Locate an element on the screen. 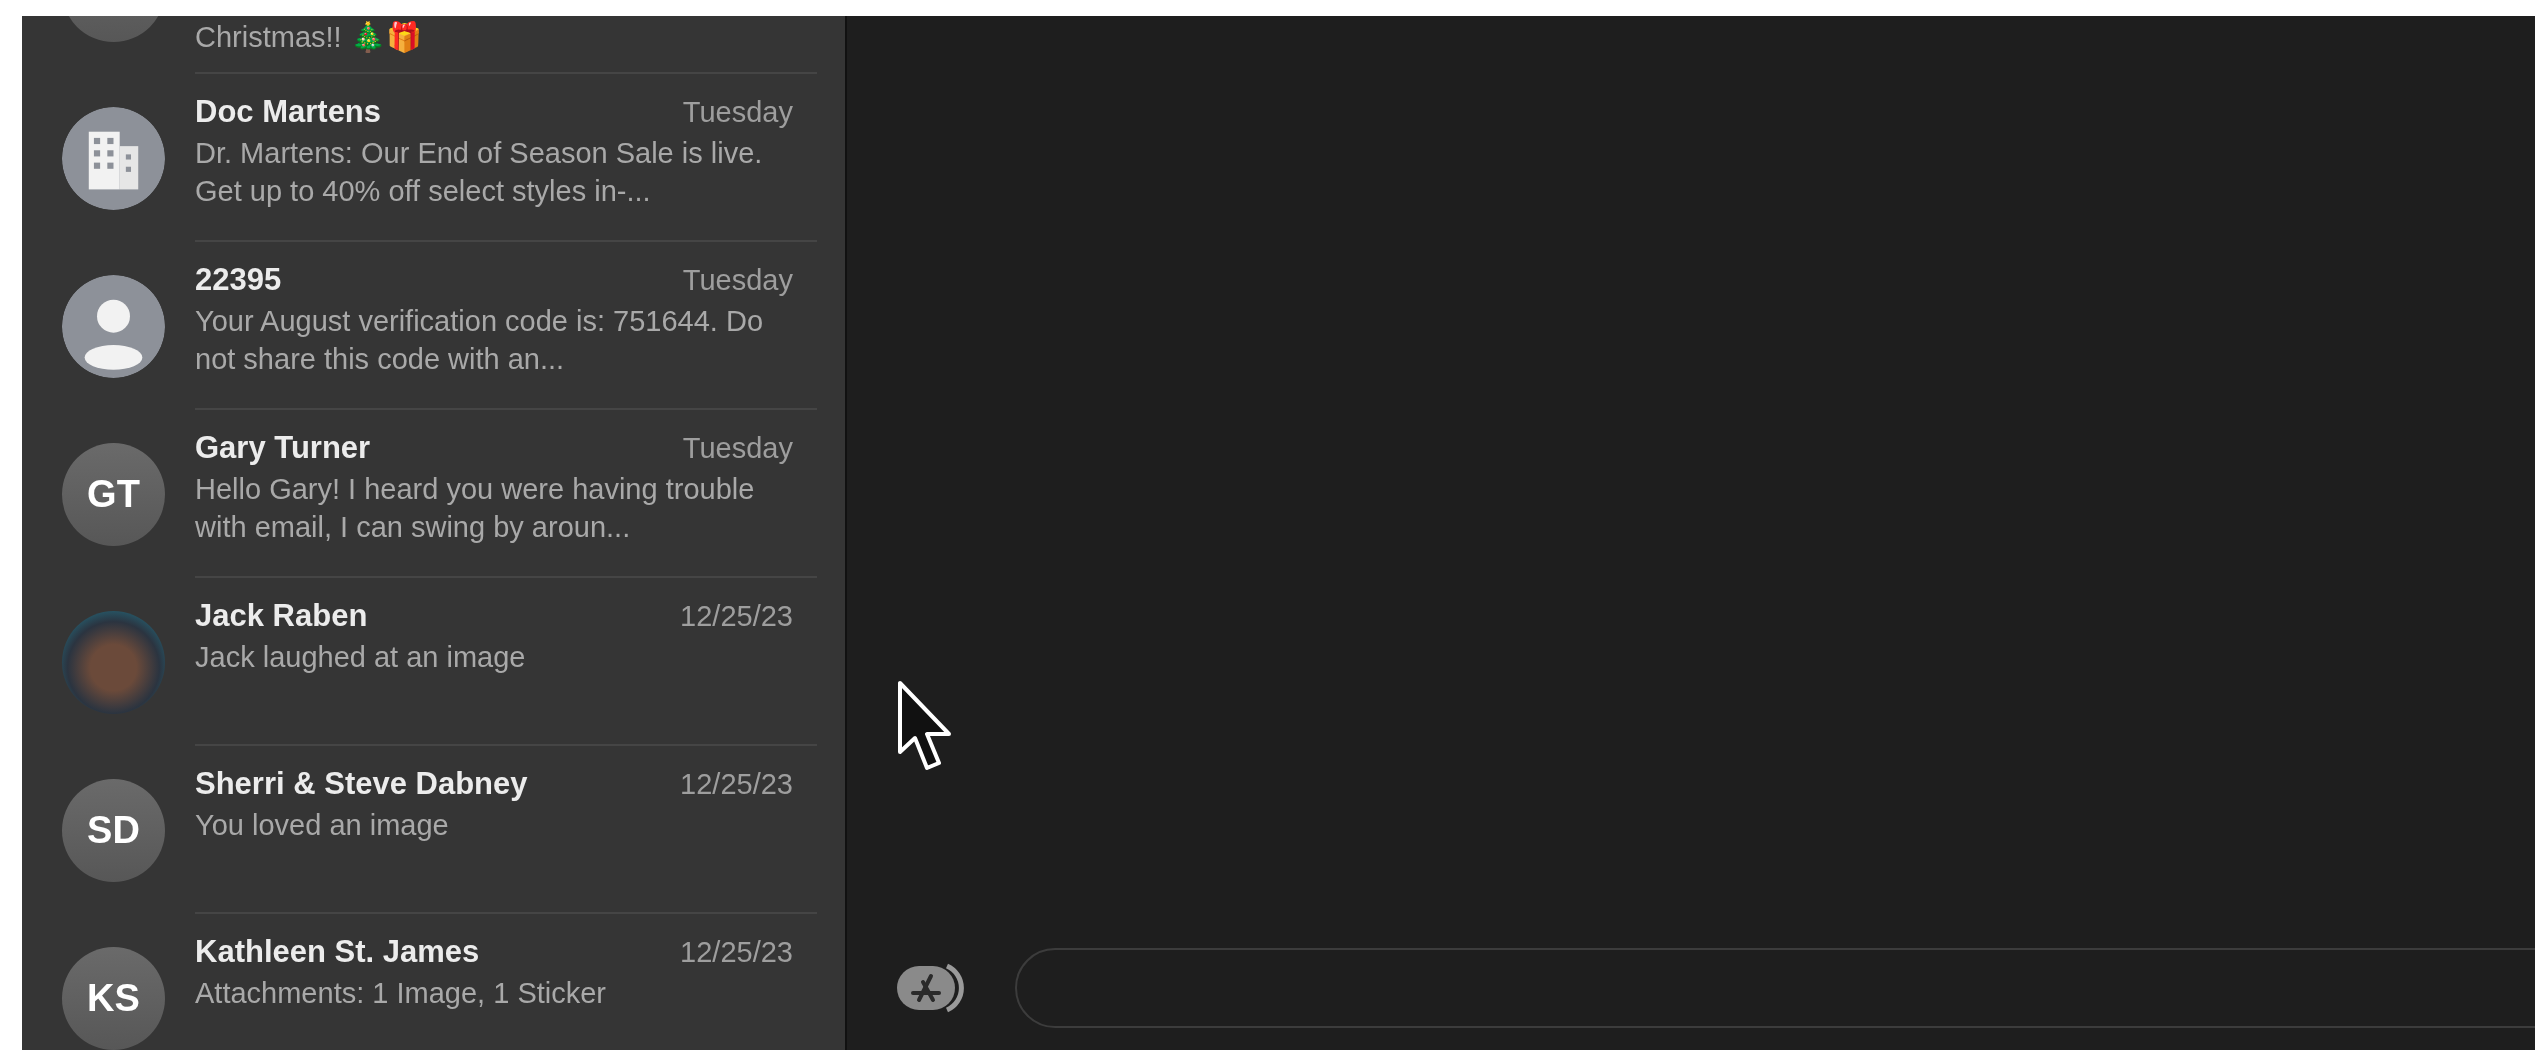 The height and width of the screenshot is (1057, 2535). contact-name: 22395 is located at coordinates (238, 280).